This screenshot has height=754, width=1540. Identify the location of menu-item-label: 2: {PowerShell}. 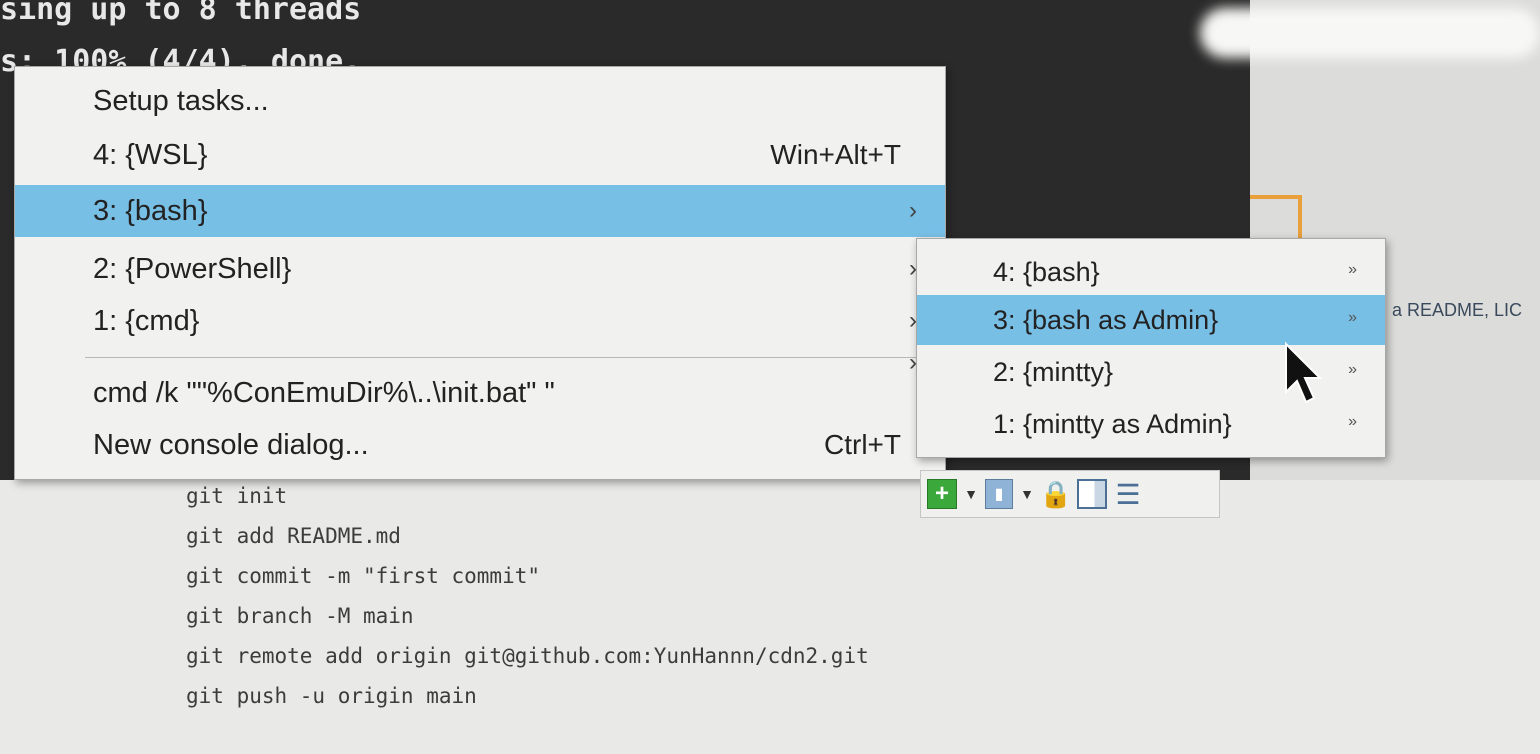
(192, 269).